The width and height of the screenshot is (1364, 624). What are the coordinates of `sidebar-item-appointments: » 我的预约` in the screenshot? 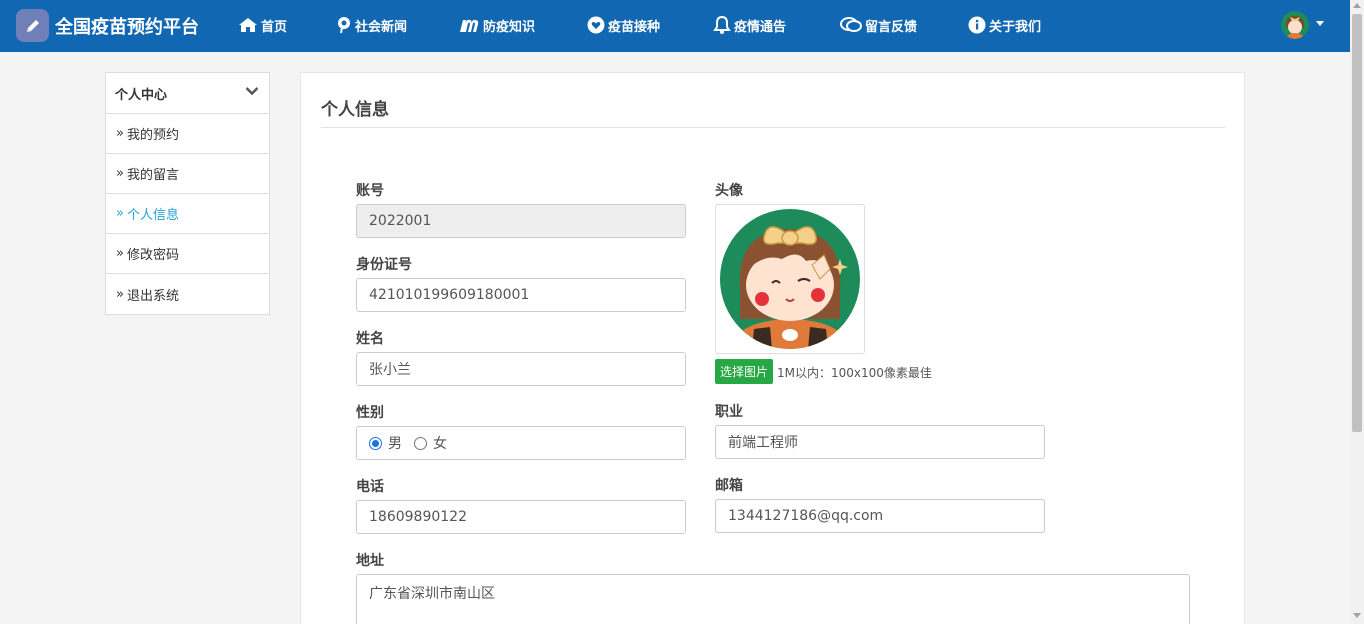 It's located at (187, 134).